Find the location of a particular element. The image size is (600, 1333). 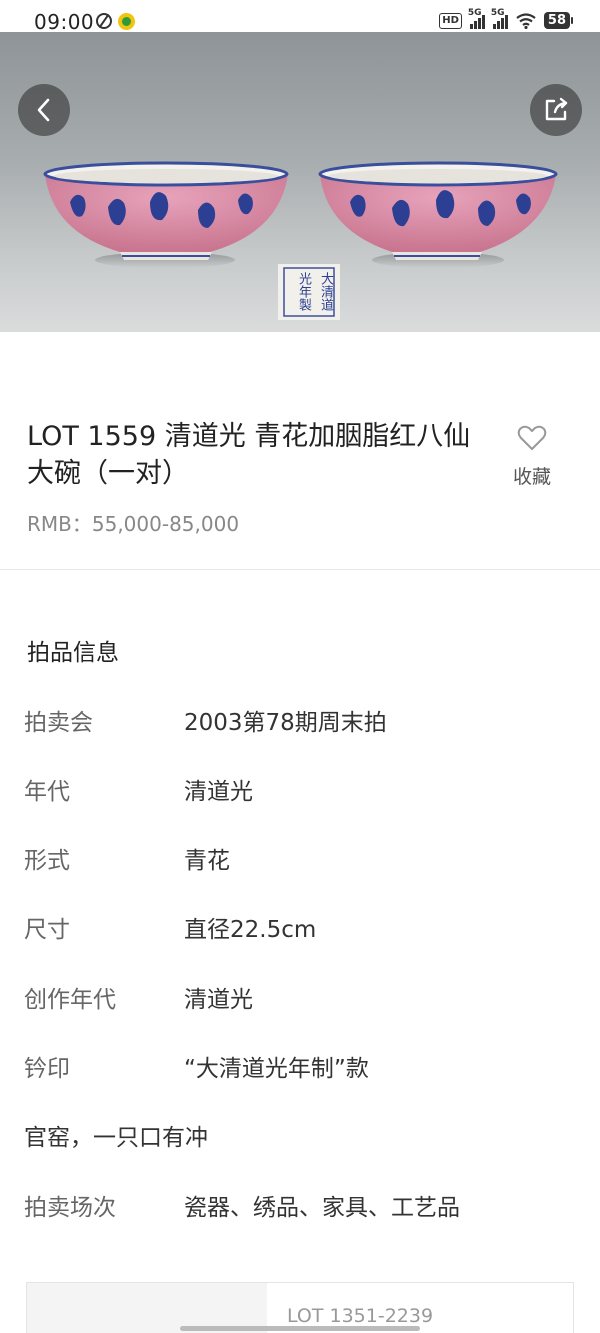

seal-char: 光 is located at coordinates (303, 278).